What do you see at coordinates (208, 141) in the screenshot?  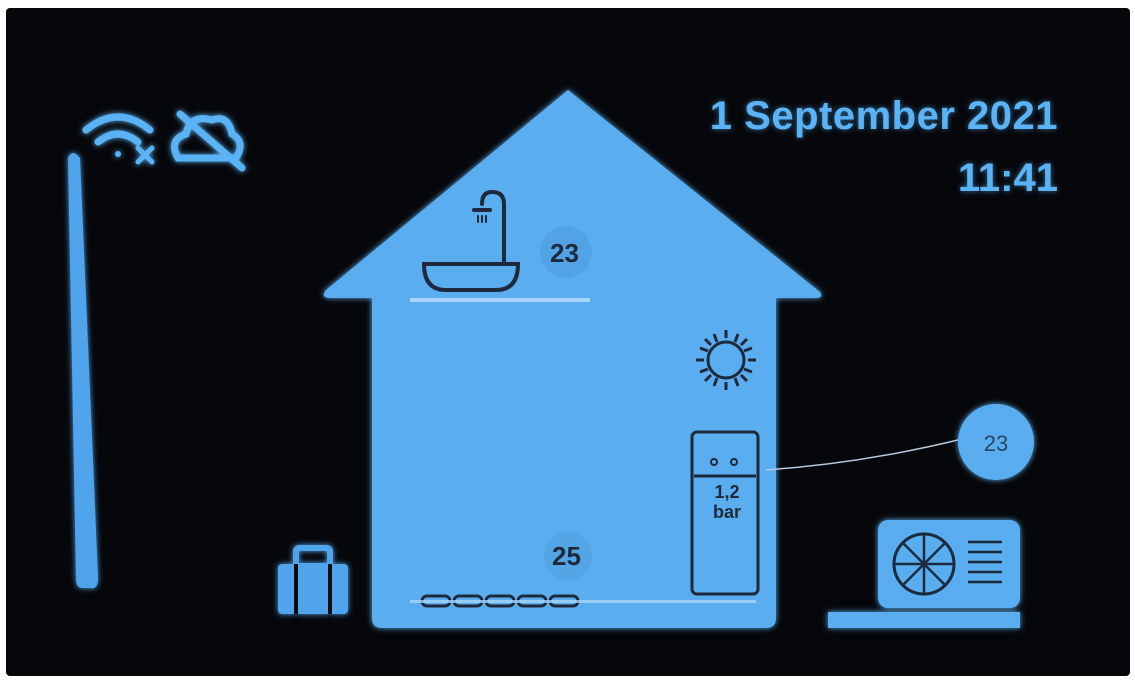 I see `cloud-off-icon` at bounding box center [208, 141].